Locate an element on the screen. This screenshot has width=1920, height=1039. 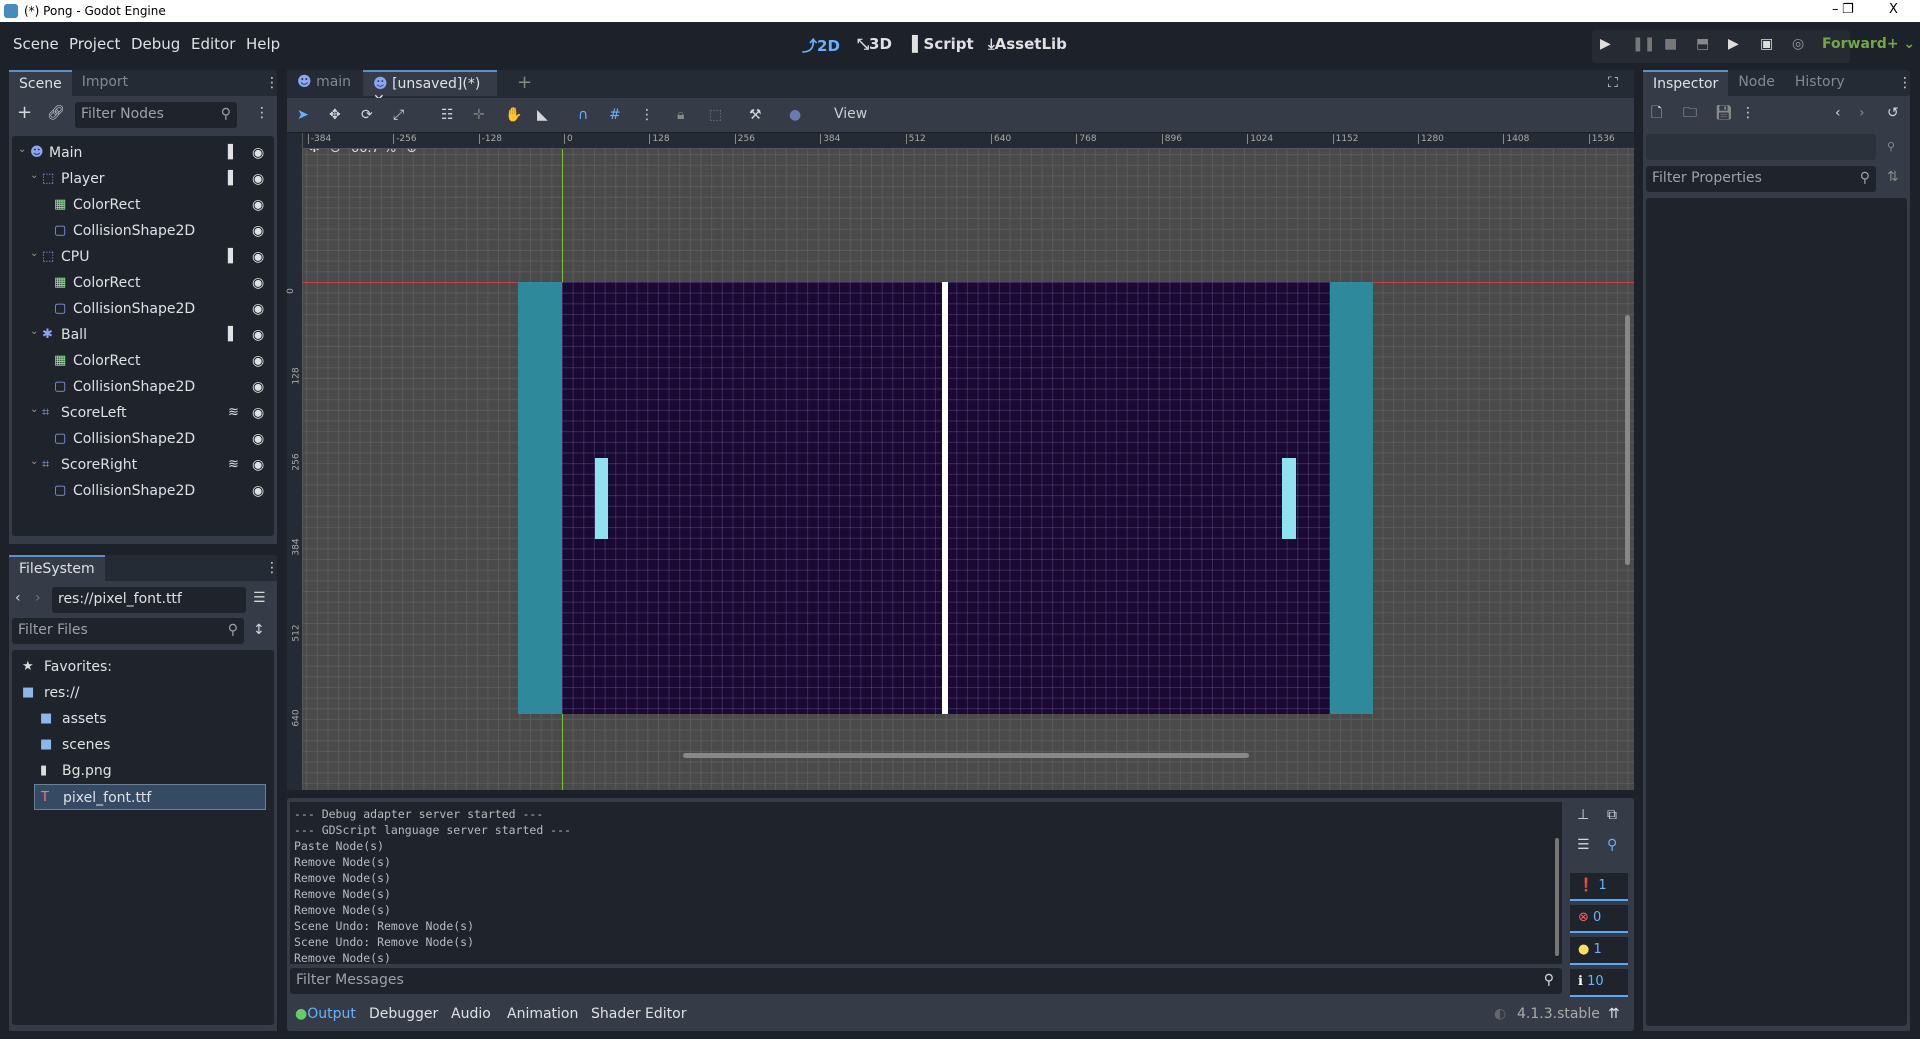
version-label: 4.1.3.stable is located at coordinates (1558, 1014).